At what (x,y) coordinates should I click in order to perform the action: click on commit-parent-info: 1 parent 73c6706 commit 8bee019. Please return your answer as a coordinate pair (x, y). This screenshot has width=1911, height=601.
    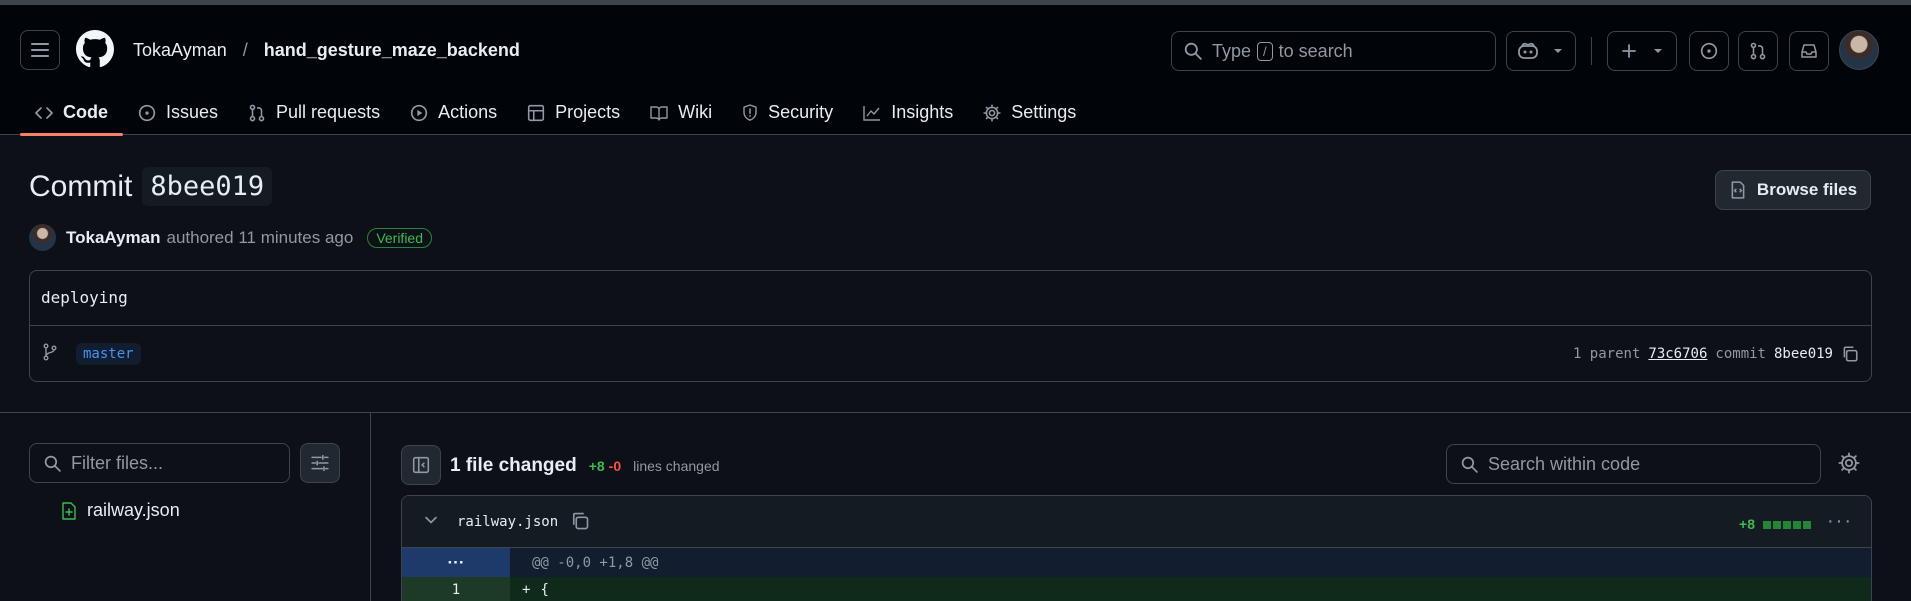
    Looking at the image, I should click on (1716, 354).